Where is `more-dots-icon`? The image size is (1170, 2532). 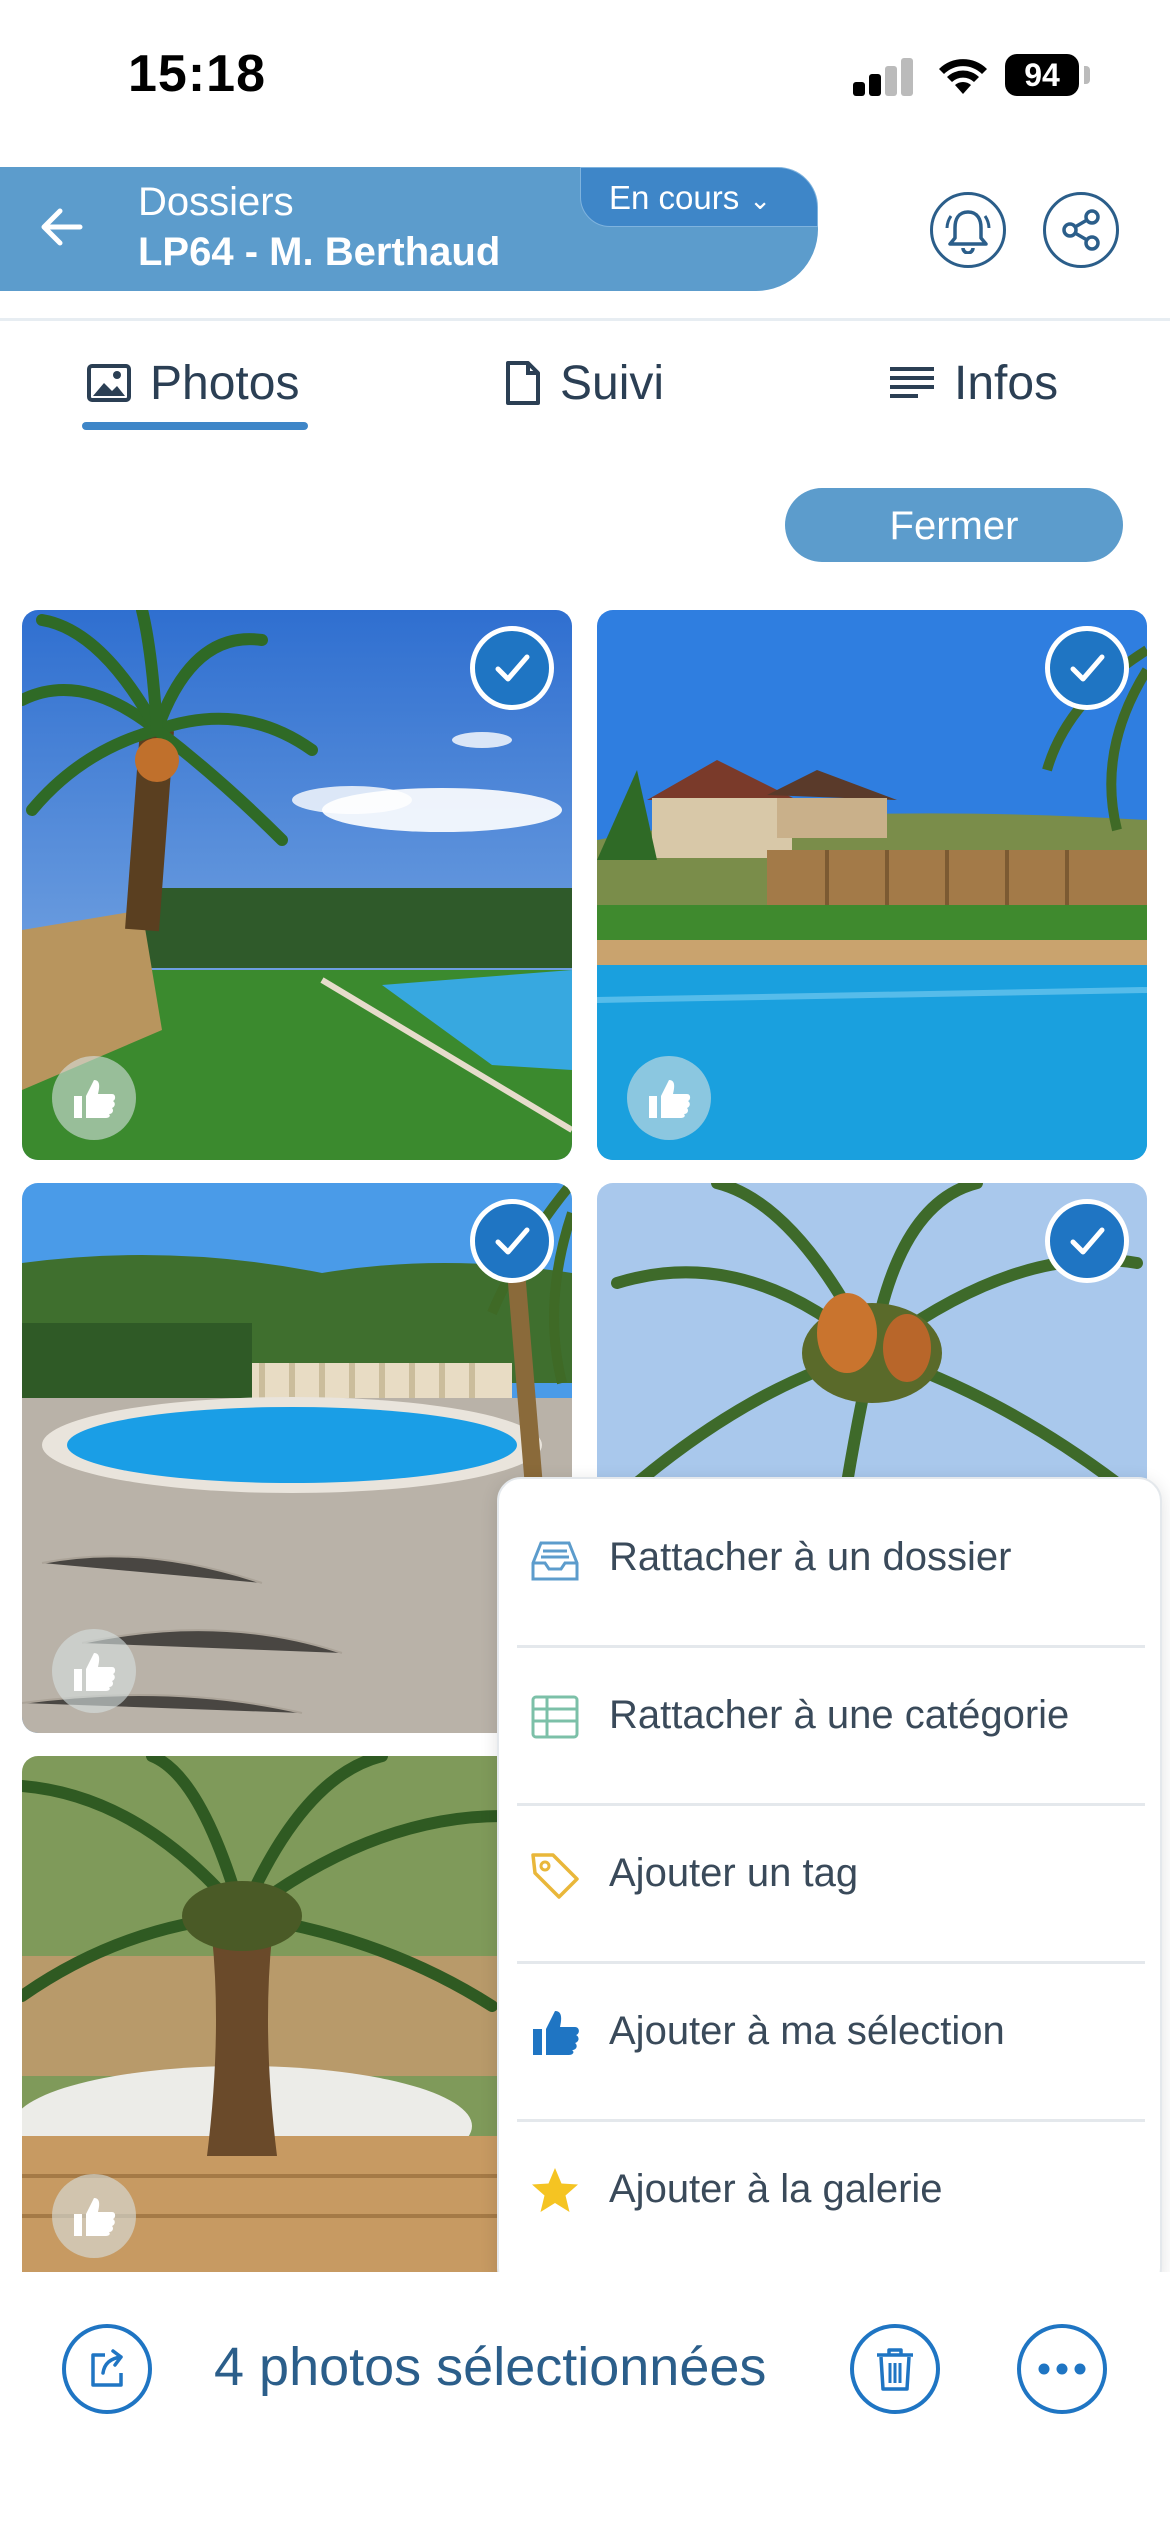 more-dots-icon is located at coordinates (1062, 2369).